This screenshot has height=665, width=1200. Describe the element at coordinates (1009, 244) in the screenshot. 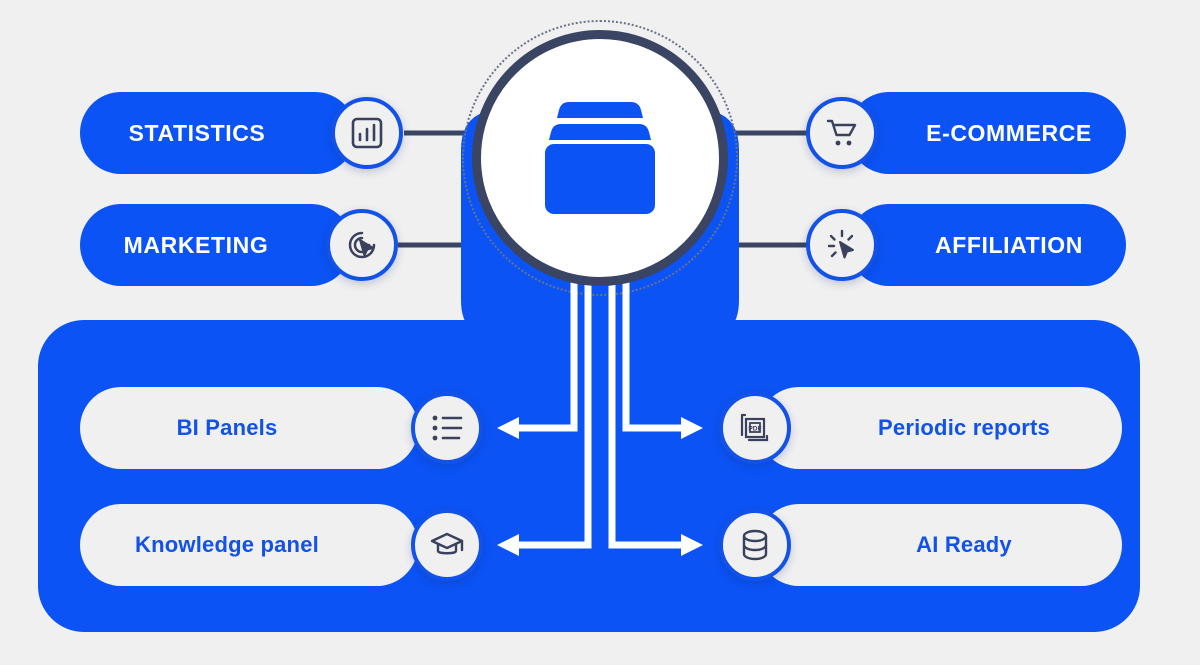

I see `source-label-affiliation: AFFILIATION` at that location.